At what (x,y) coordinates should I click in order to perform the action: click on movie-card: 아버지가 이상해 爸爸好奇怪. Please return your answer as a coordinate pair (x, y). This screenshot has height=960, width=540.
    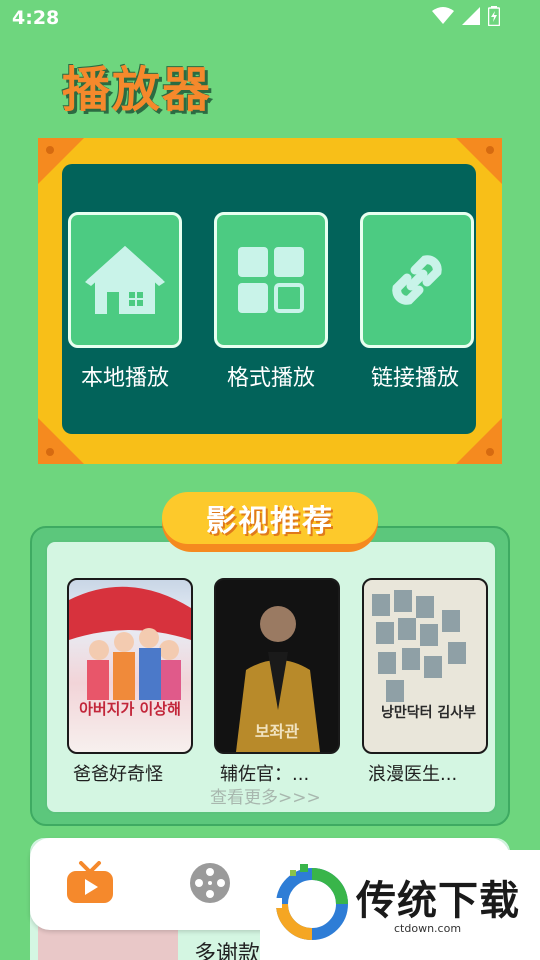
    Looking at the image, I should click on (130, 682).